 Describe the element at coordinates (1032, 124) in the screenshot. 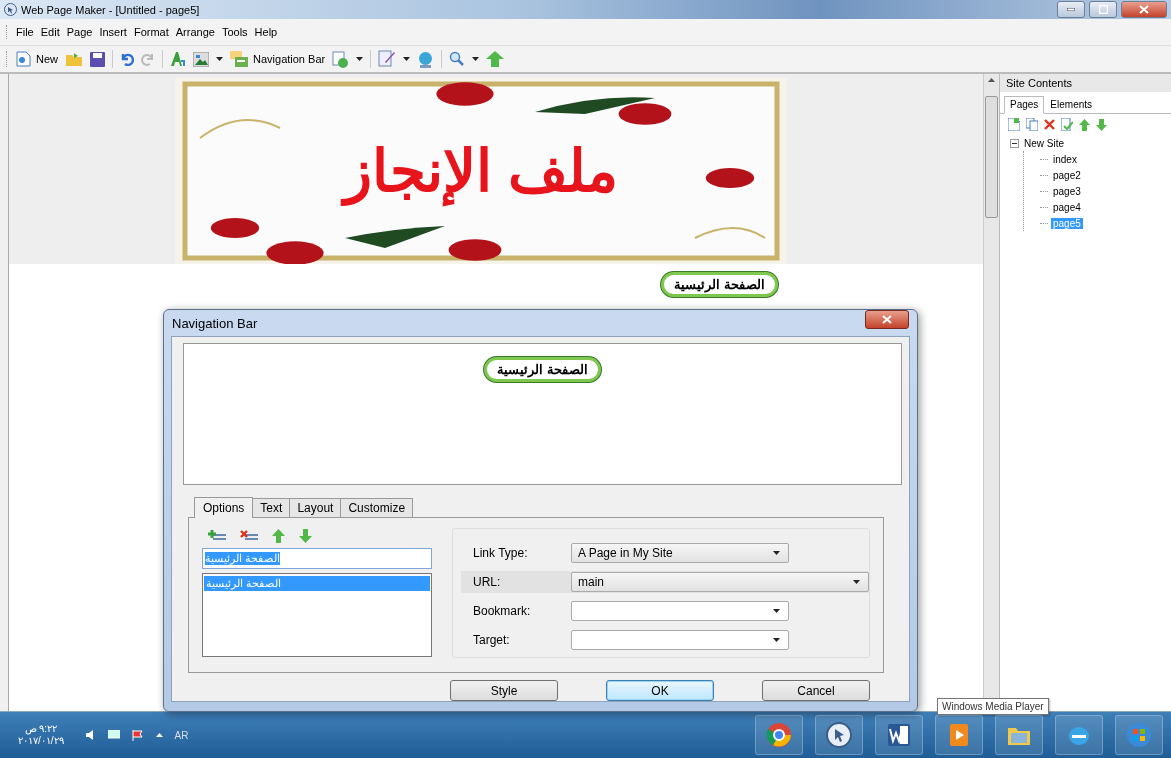

I see `copy-page-icon` at that location.